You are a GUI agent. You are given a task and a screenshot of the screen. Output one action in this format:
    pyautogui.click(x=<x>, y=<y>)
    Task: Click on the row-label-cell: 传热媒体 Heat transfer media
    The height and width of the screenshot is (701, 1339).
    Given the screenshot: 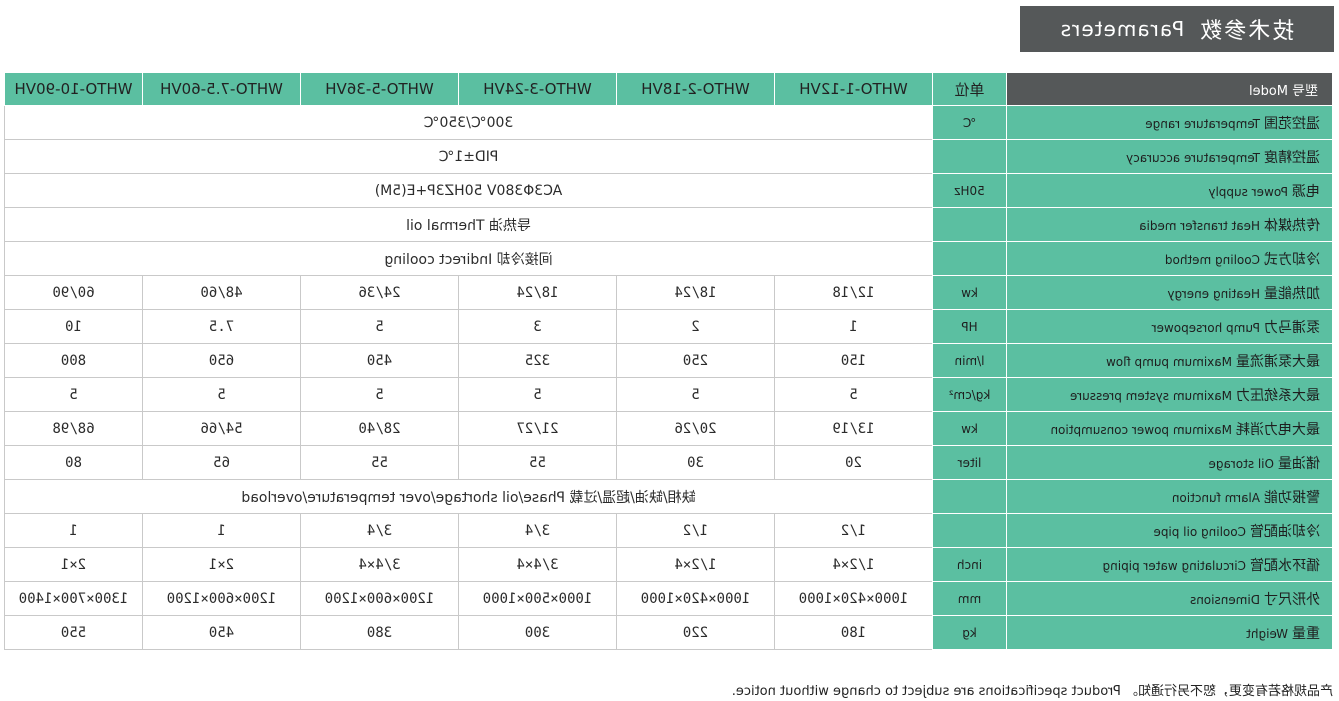 What is the action you would take?
    pyautogui.click(x=1169, y=224)
    